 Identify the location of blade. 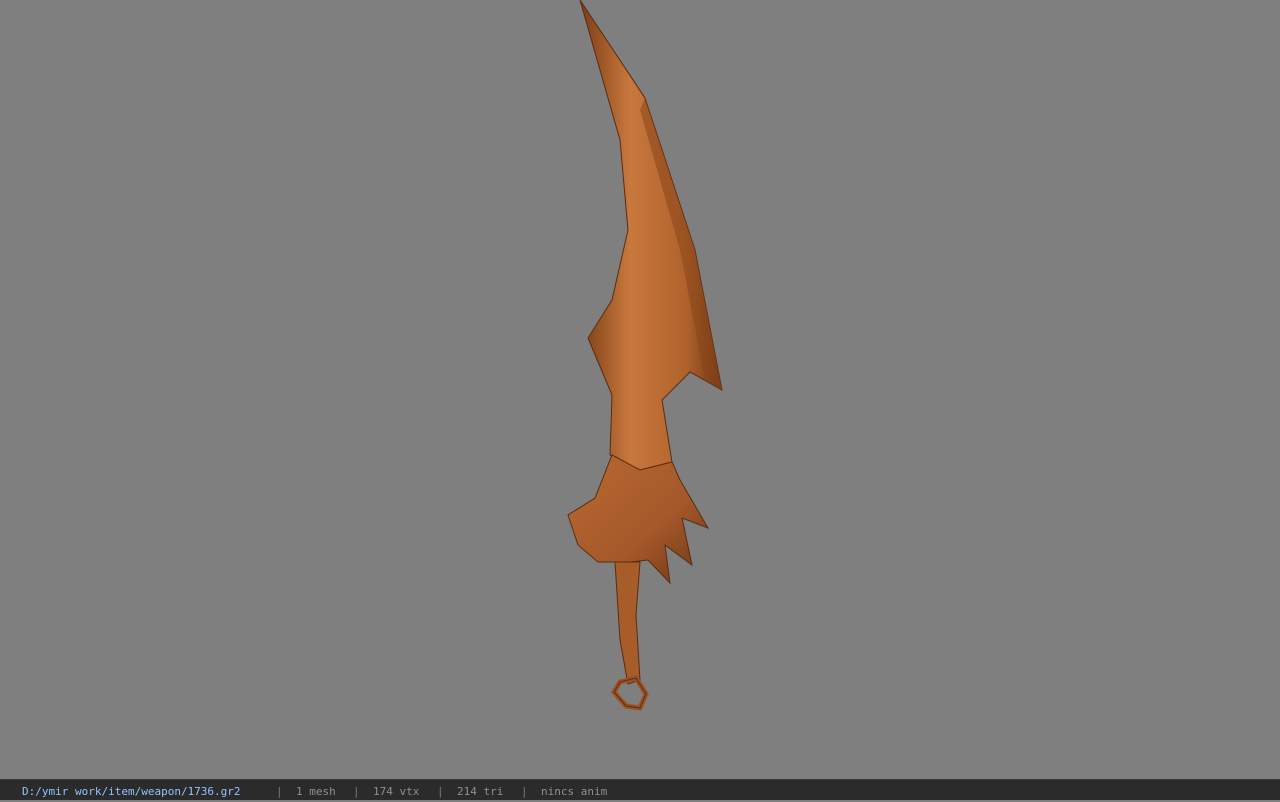
(651, 235).